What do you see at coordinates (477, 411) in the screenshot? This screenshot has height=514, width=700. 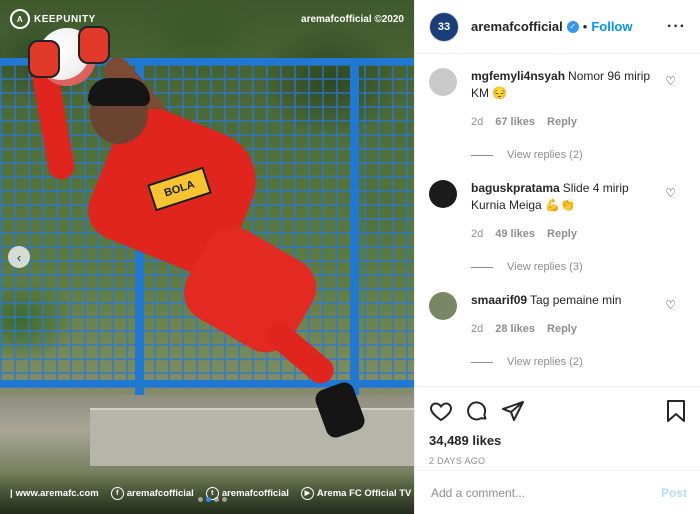 I see `comment-bubble-icon` at bounding box center [477, 411].